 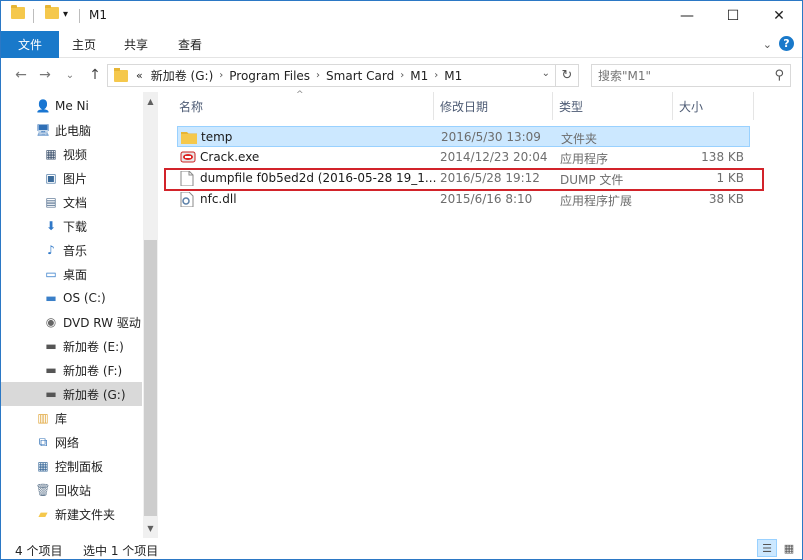 I want to click on column-header-type: 类型, so click(x=612, y=106).